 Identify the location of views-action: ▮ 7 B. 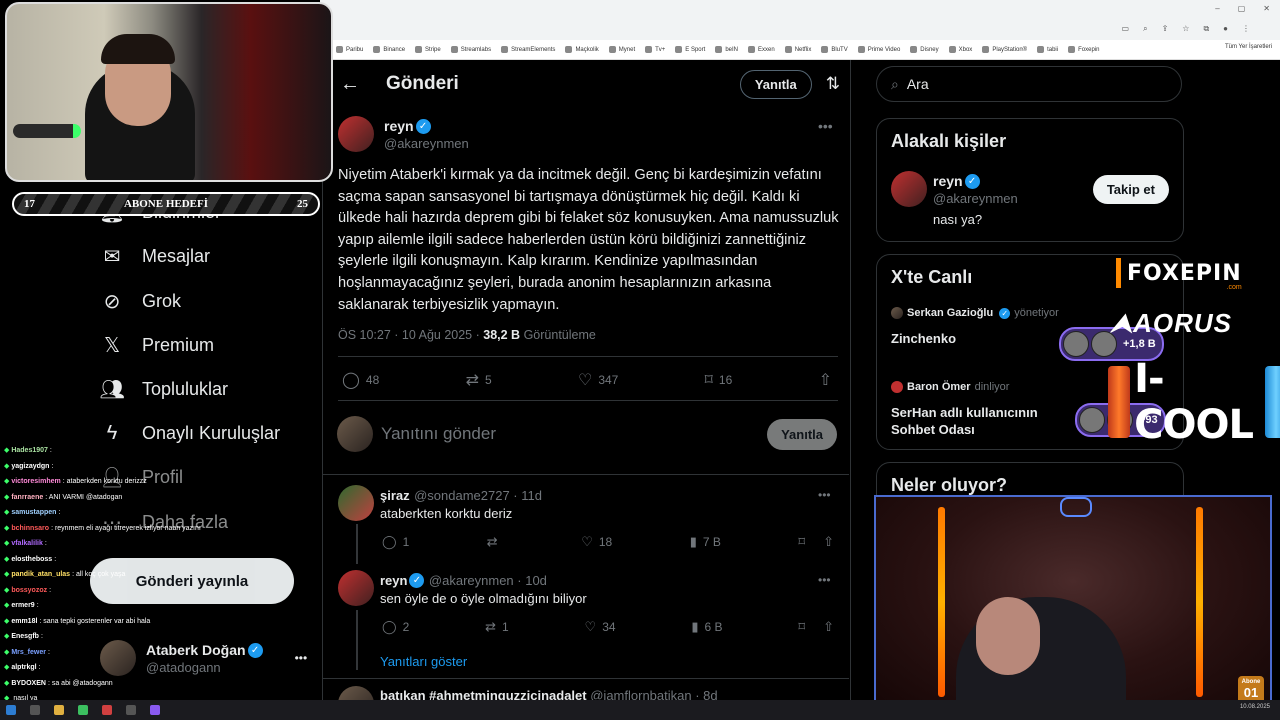
(705, 542).